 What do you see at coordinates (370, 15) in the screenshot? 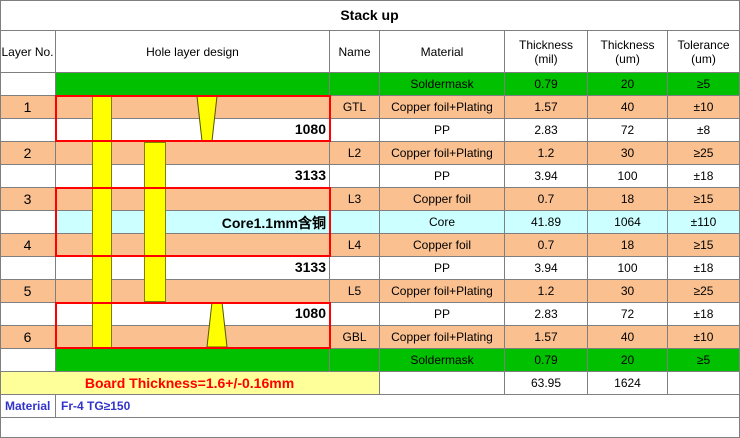
I see `sheet-title: Stack up` at bounding box center [370, 15].